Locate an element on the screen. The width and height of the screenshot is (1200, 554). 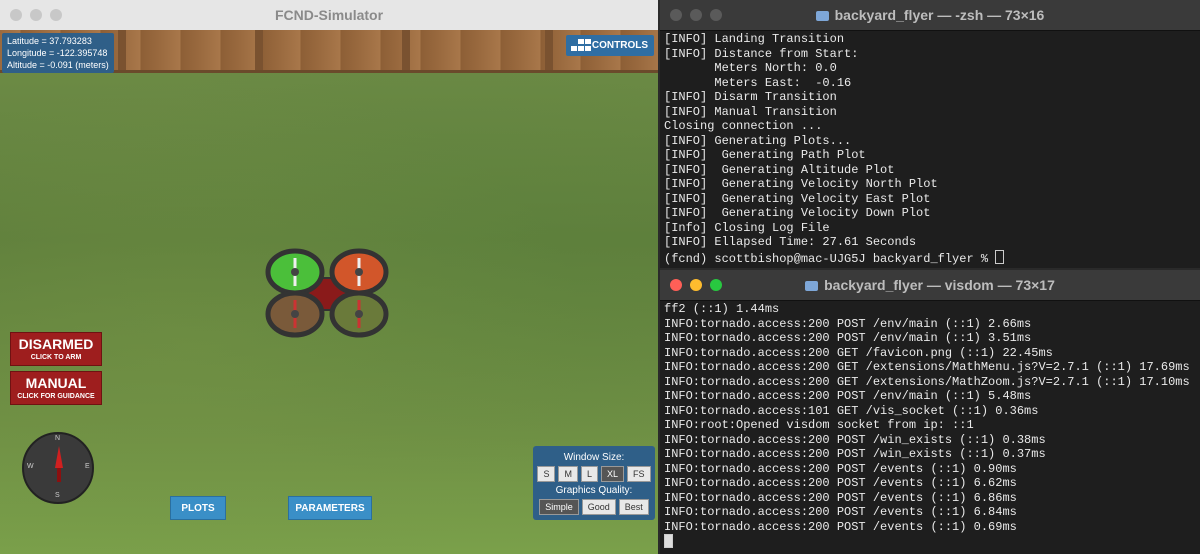
compass-icon: N S E W is located at coordinates (58, 468).